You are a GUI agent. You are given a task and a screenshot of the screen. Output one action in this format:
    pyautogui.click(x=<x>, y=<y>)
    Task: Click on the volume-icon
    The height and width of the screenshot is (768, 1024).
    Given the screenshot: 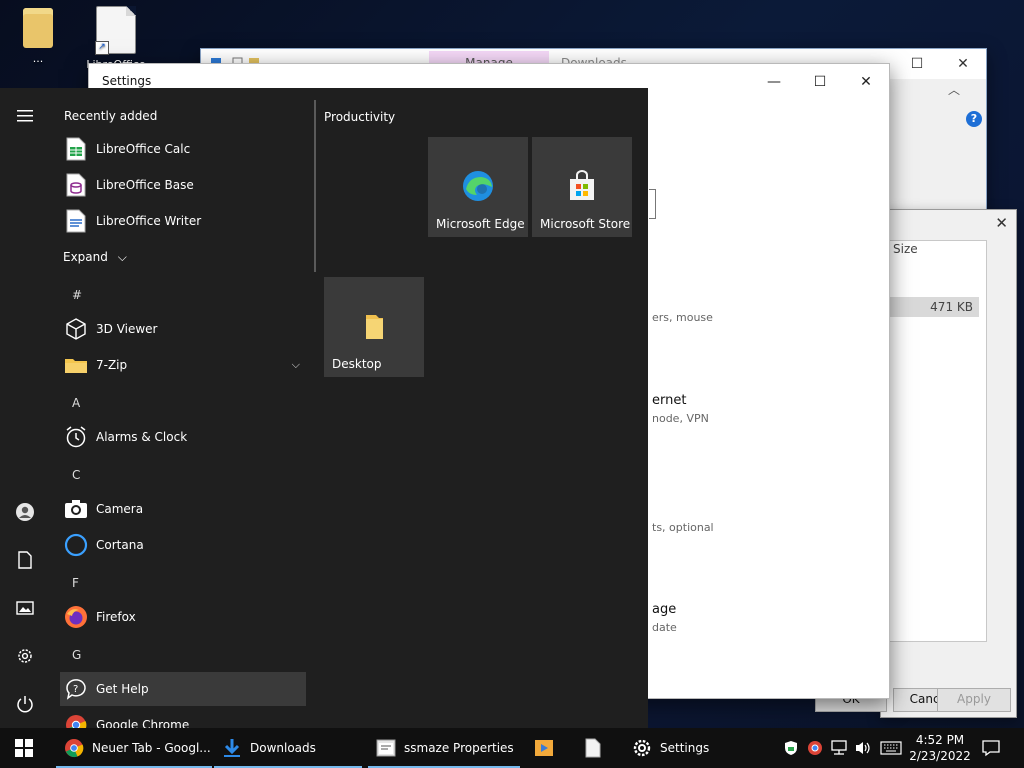 What is the action you would take?
    pyautogui.click(x=863, y=748)
    